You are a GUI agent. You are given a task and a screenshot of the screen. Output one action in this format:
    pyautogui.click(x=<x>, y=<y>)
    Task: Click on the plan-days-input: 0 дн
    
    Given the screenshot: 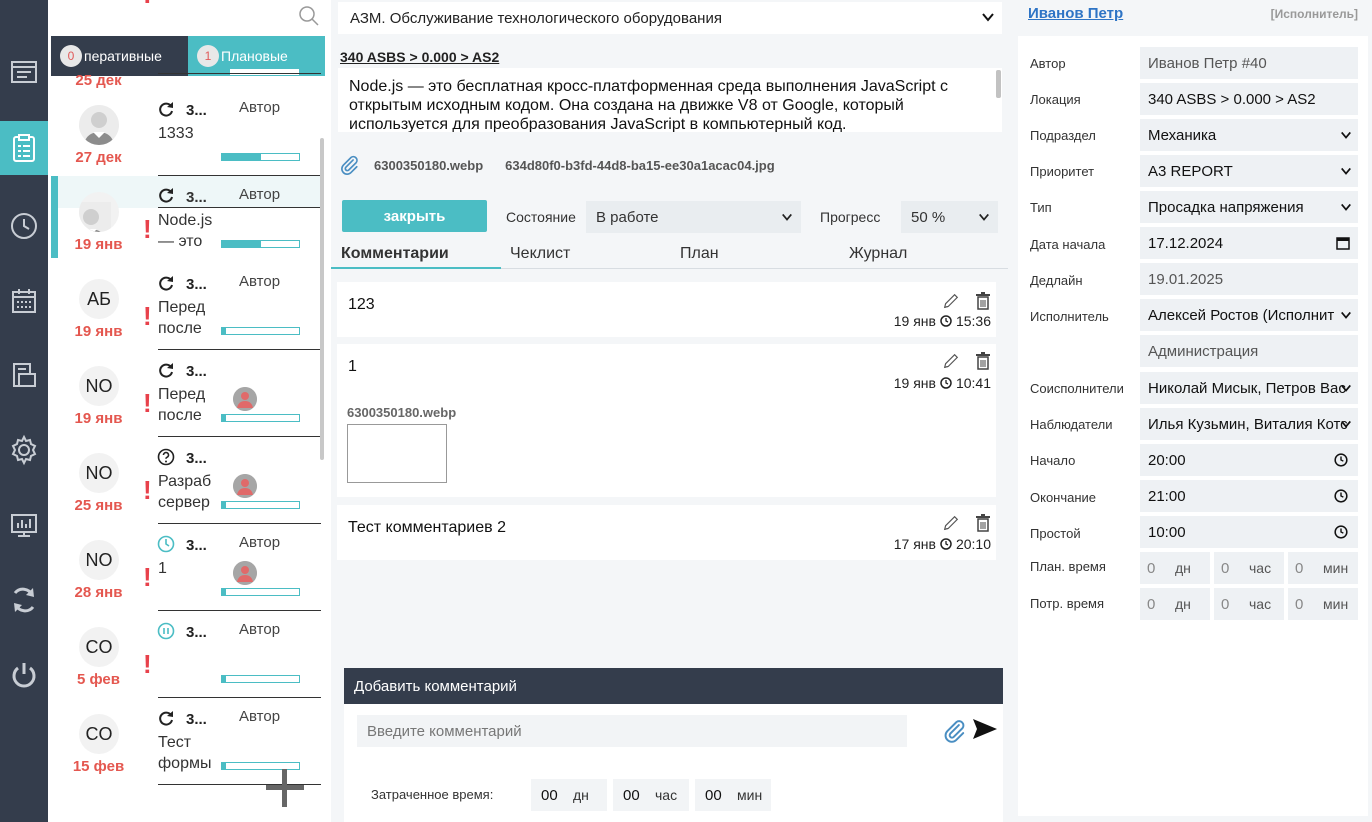 What is the action you would take?
    pyautogui.click(x=1175, y=568)
    